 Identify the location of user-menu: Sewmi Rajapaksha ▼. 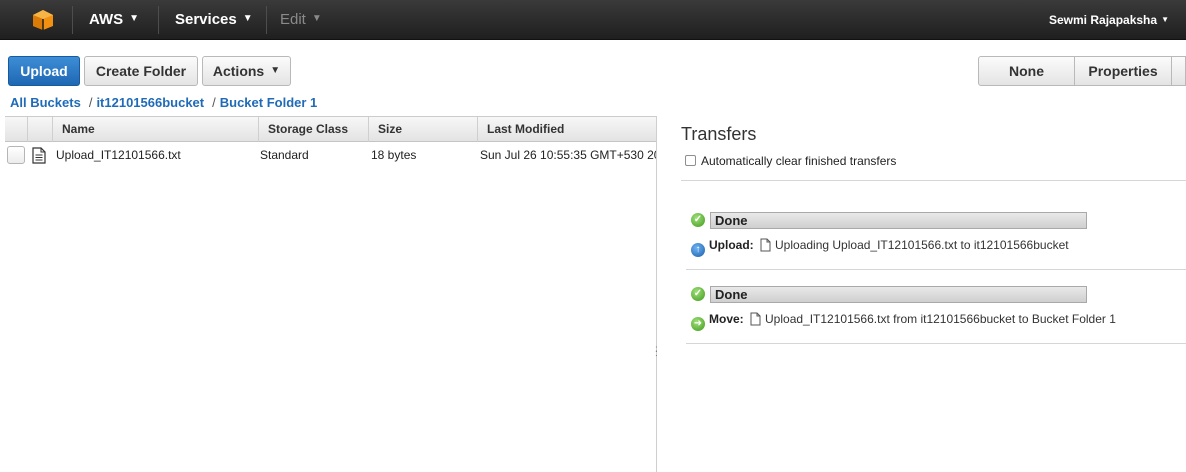
(1109, 20).